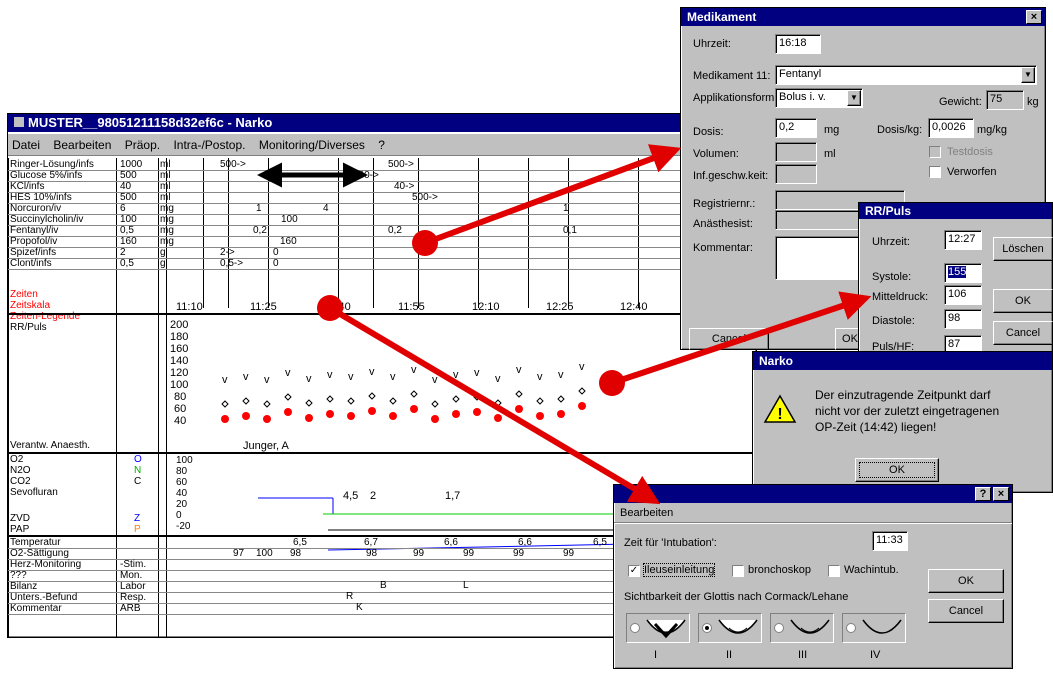 The image size is (1053, 673). I want to click on dosis-label: Dosis:, so click(708, 132).